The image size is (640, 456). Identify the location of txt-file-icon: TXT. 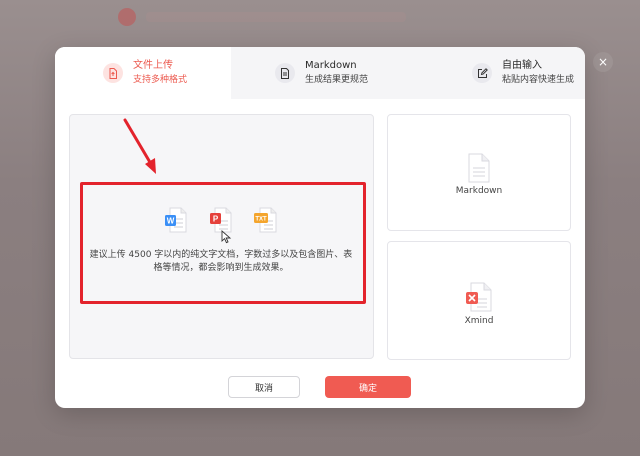
(265, 220).